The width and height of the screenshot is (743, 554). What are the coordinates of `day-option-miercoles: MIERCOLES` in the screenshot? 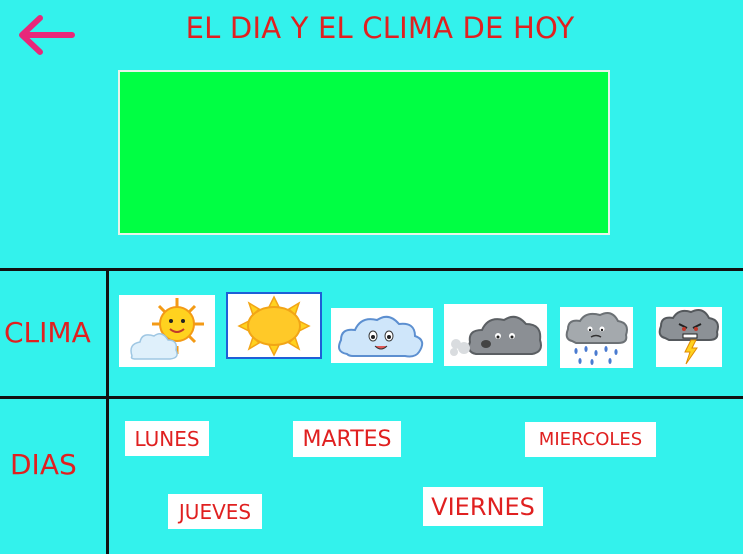 It's located at (590, 439).